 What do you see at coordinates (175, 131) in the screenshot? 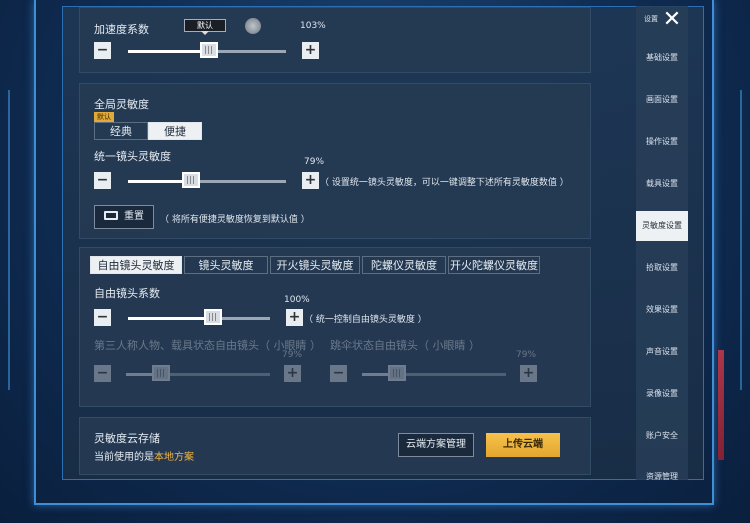
I see `mode-convenient-tab: 便捷` at bounding box center [175, 131].